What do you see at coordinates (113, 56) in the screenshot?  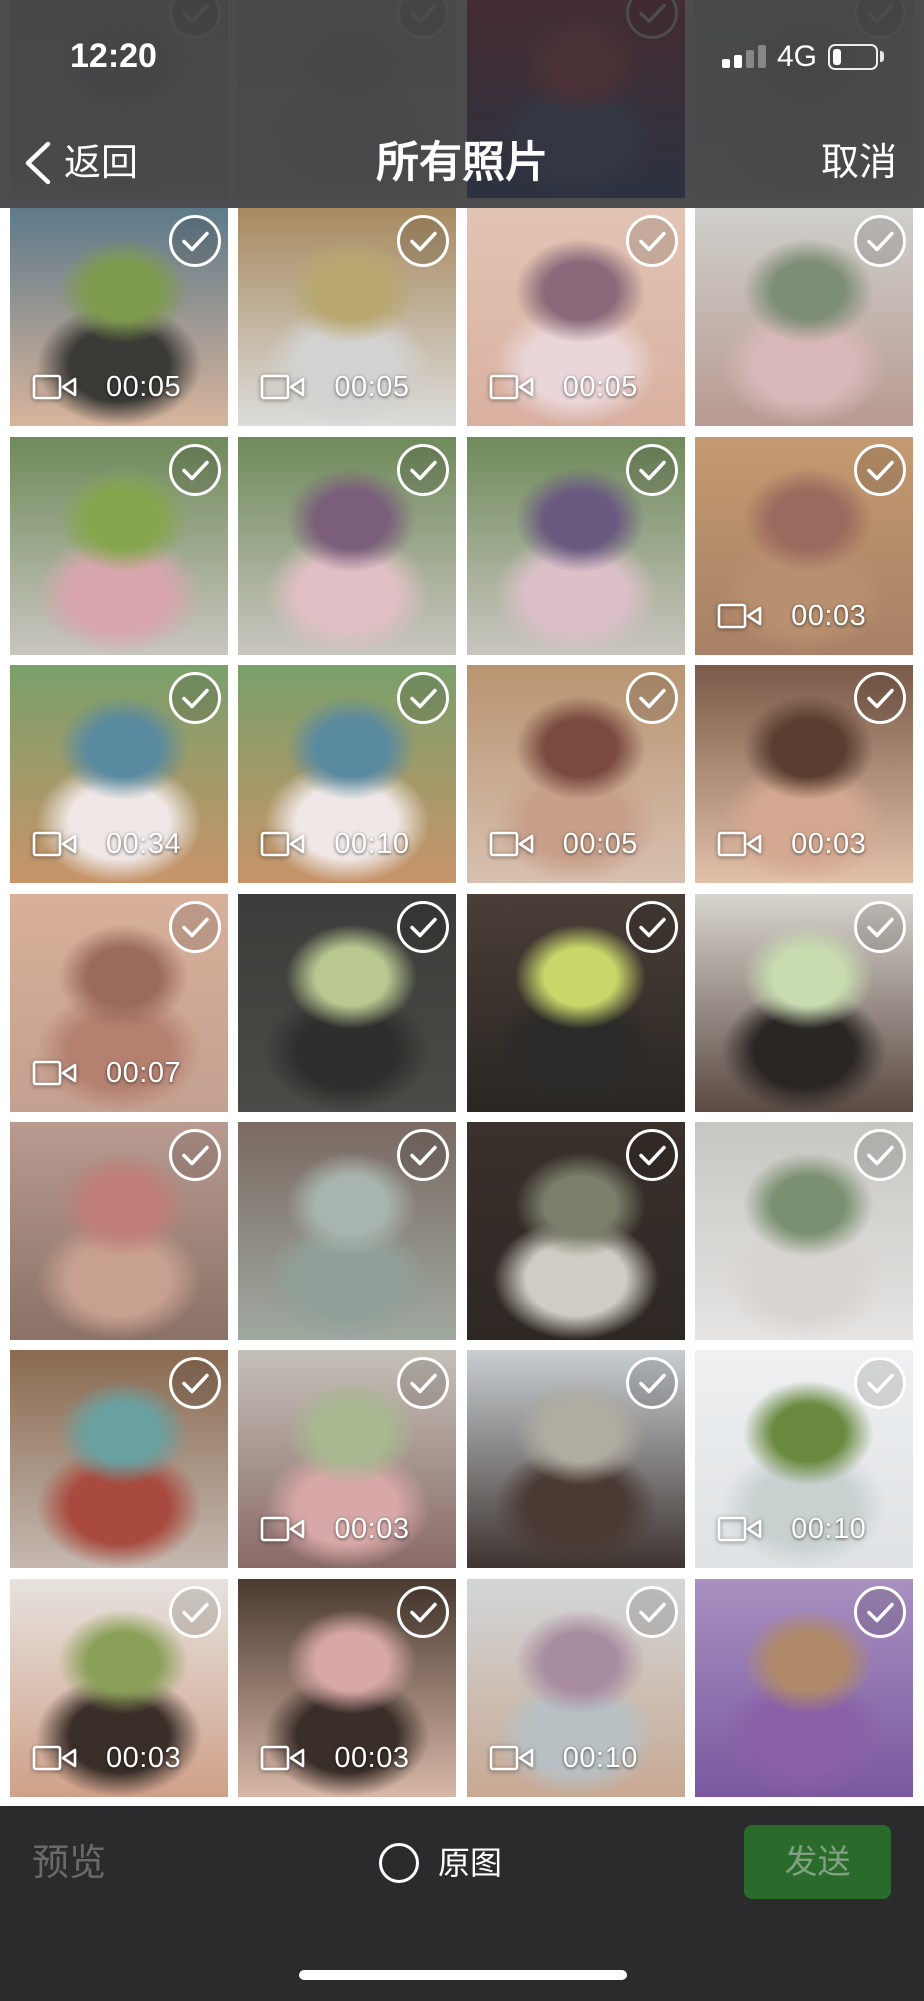 I see `status-time: 12:20` at bounding box center [113, 56].